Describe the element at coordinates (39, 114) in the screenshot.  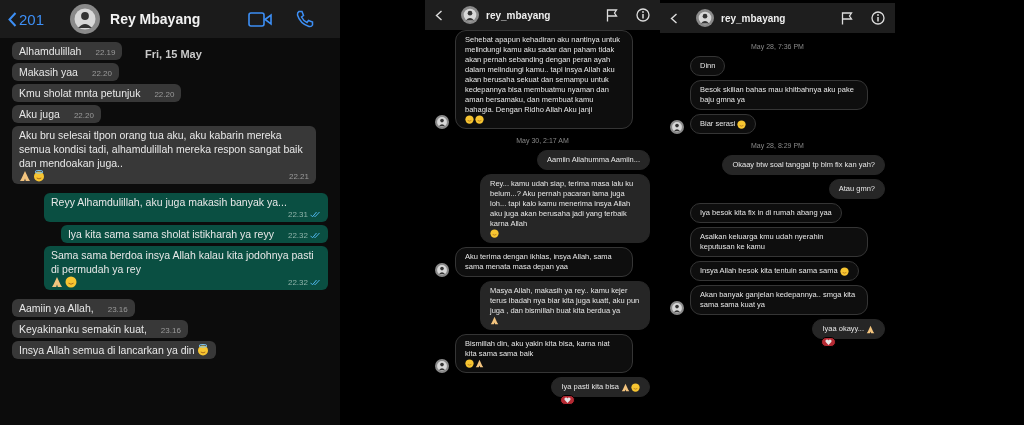
I see `message-text: Aku juga` at that location.